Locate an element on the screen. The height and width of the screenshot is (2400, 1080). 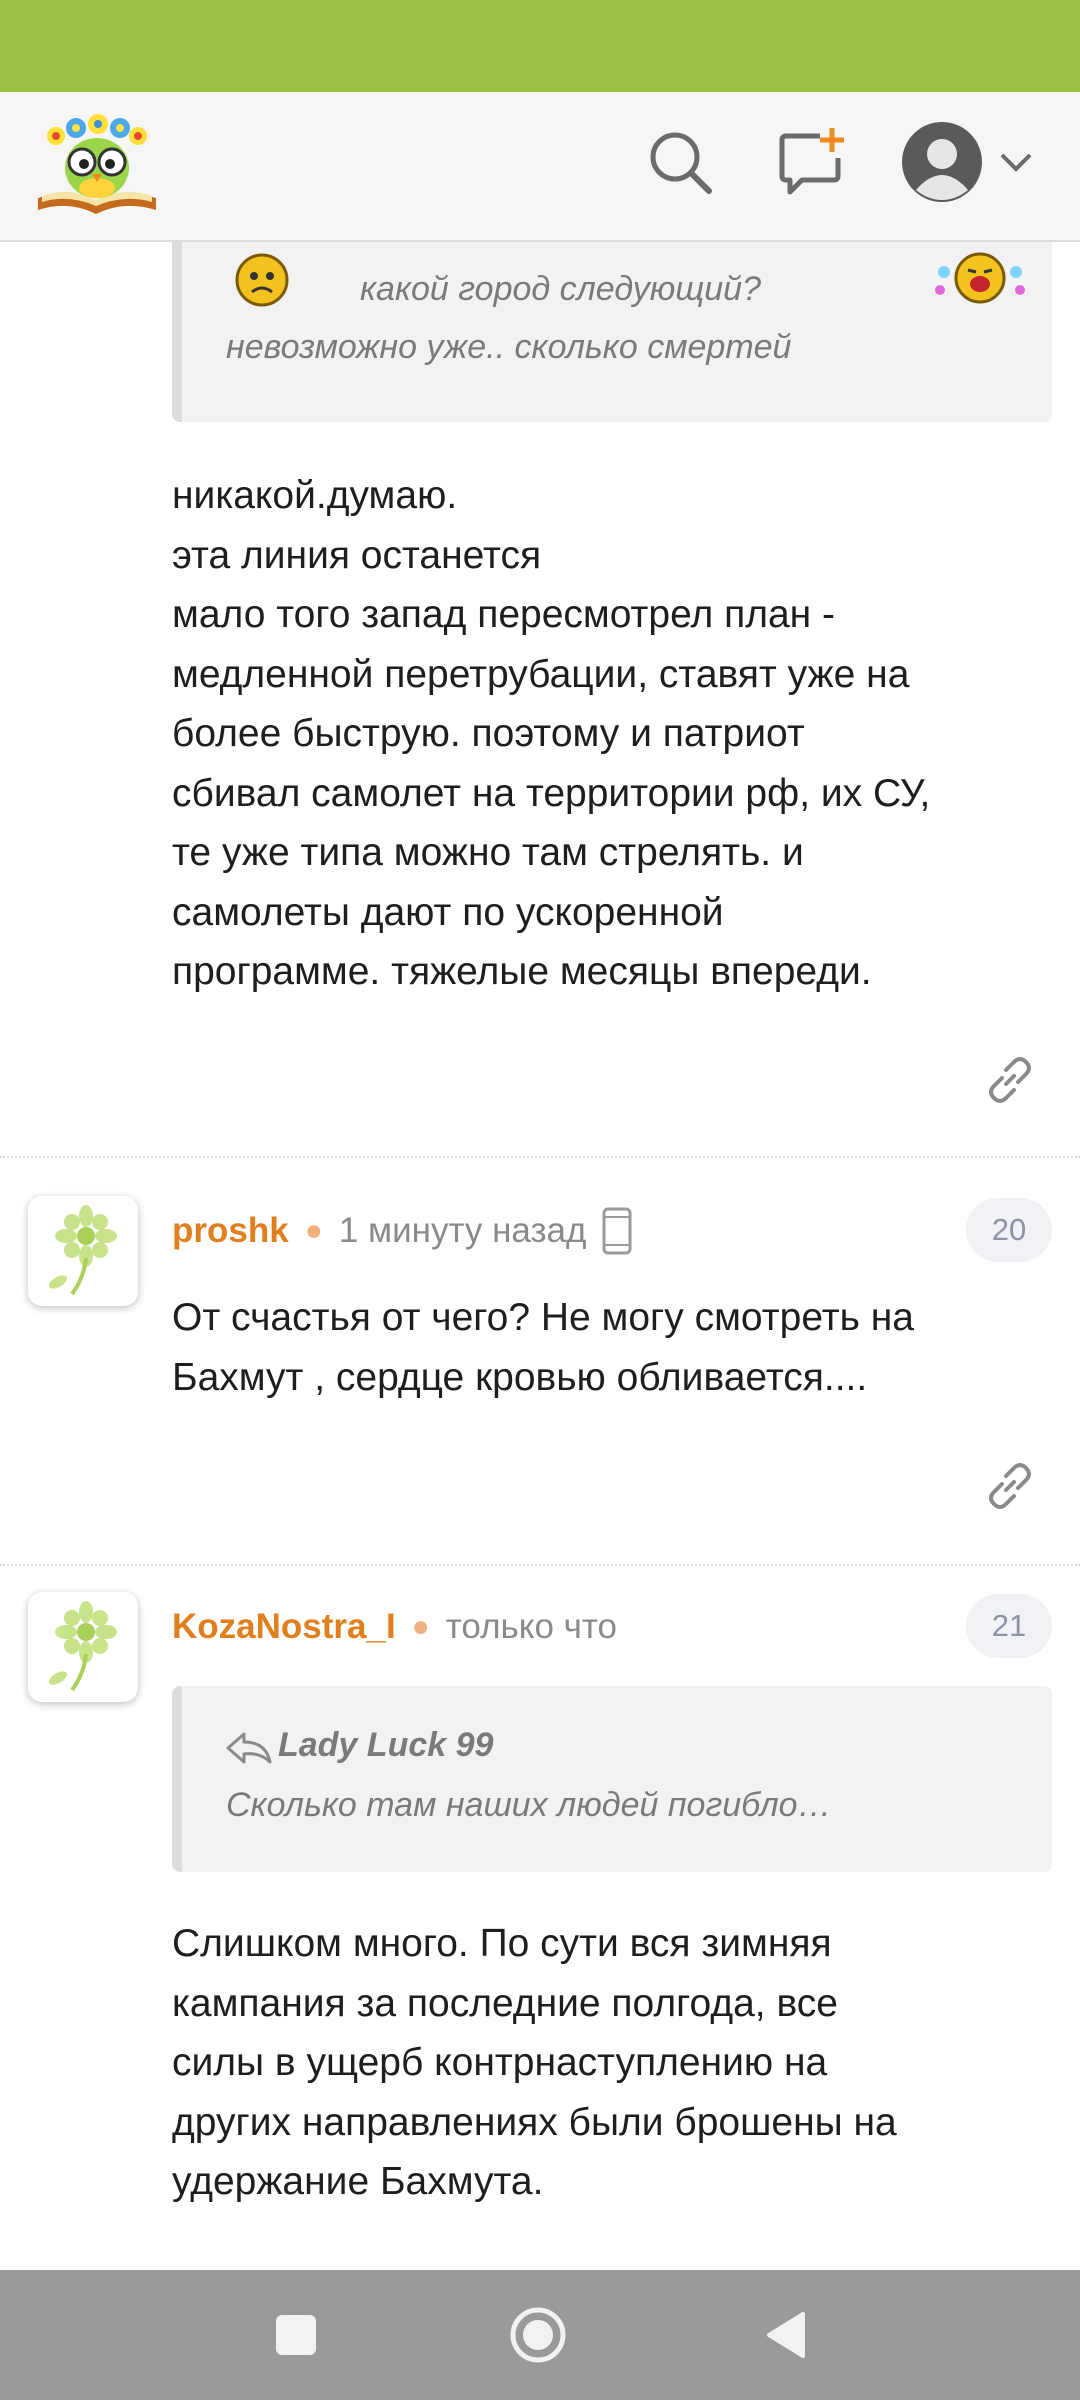
text-line: силы в ущерб контрнаступлению на is located at coordinates (500, 2062).